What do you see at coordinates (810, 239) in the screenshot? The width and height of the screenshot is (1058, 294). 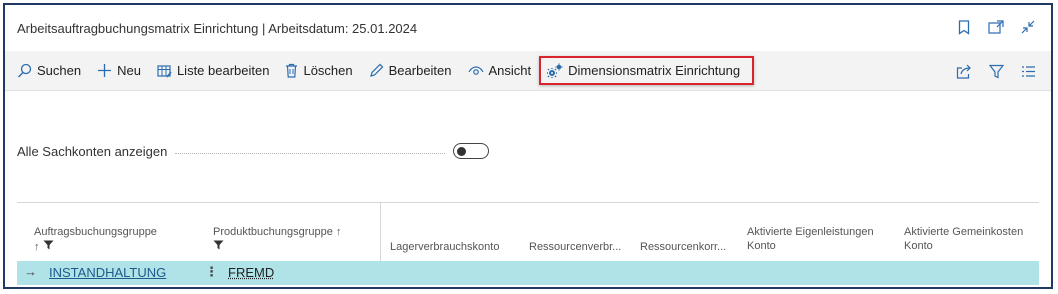 I see `column-header-aktivierte-eigenleistungen: Aktivierte Eigenleistungen Konto` at bounding box center [810, 239].